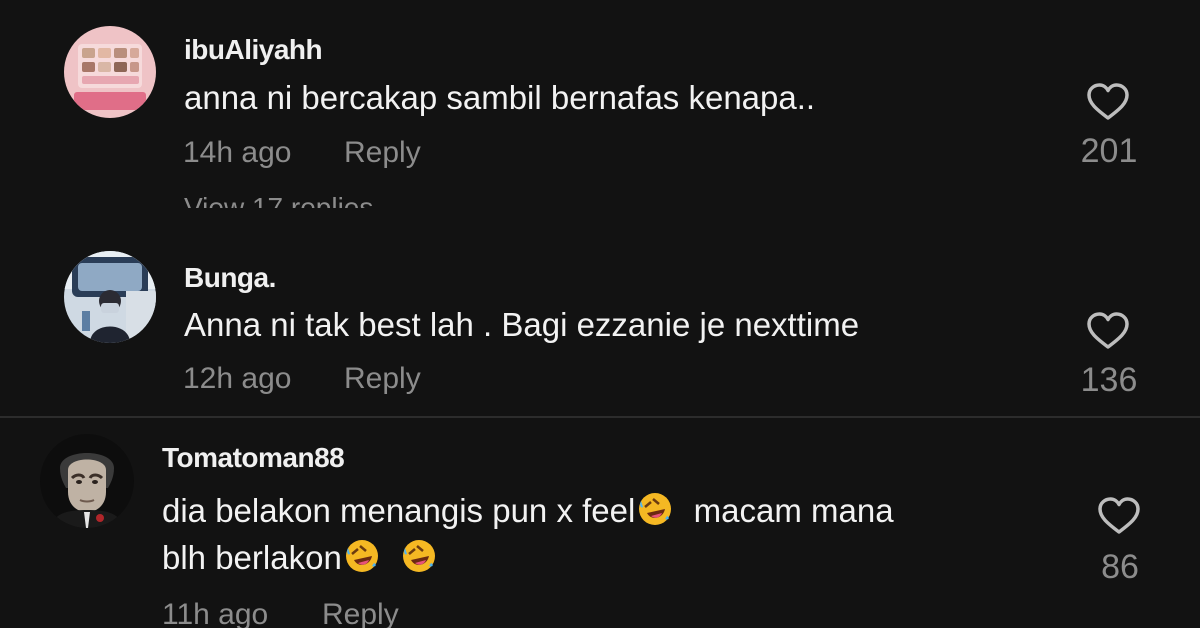  I want to click on eyeshadow-palette-icon, so click(110, 72).